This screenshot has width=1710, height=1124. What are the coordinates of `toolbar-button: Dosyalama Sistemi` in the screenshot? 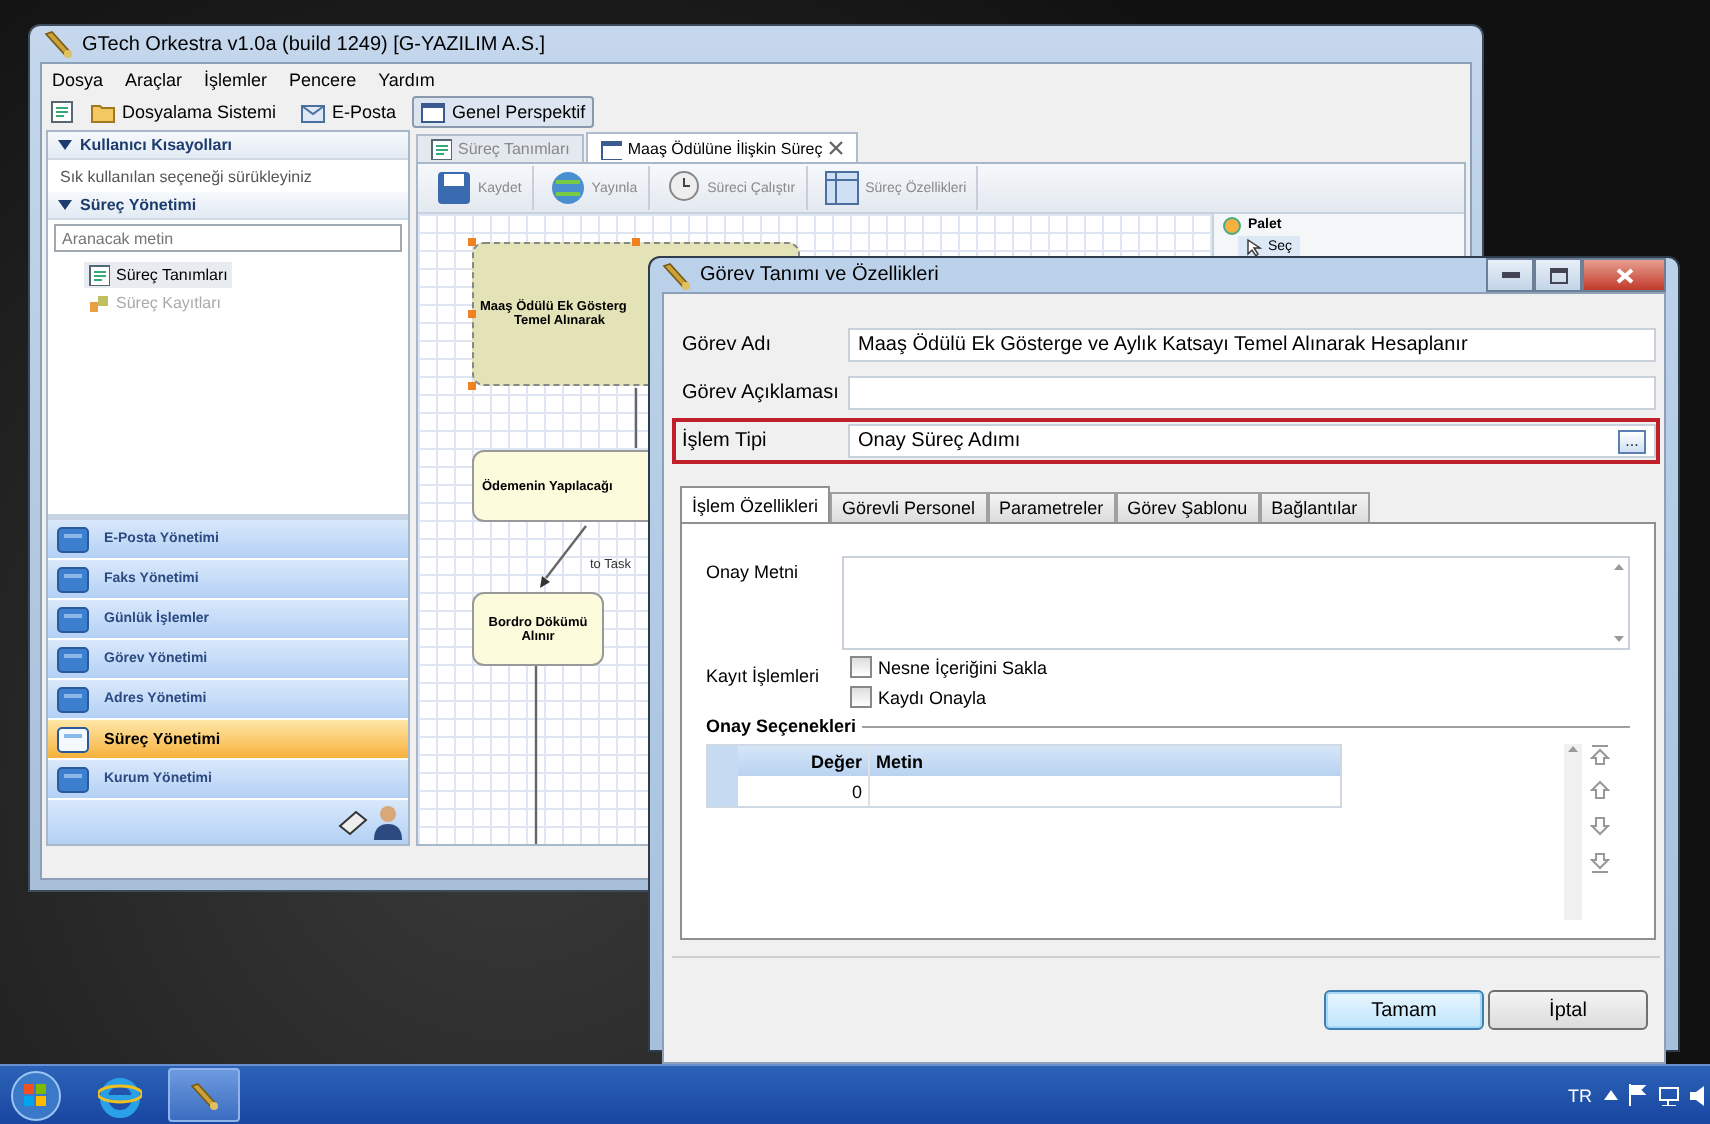 It's located at (183, 111).